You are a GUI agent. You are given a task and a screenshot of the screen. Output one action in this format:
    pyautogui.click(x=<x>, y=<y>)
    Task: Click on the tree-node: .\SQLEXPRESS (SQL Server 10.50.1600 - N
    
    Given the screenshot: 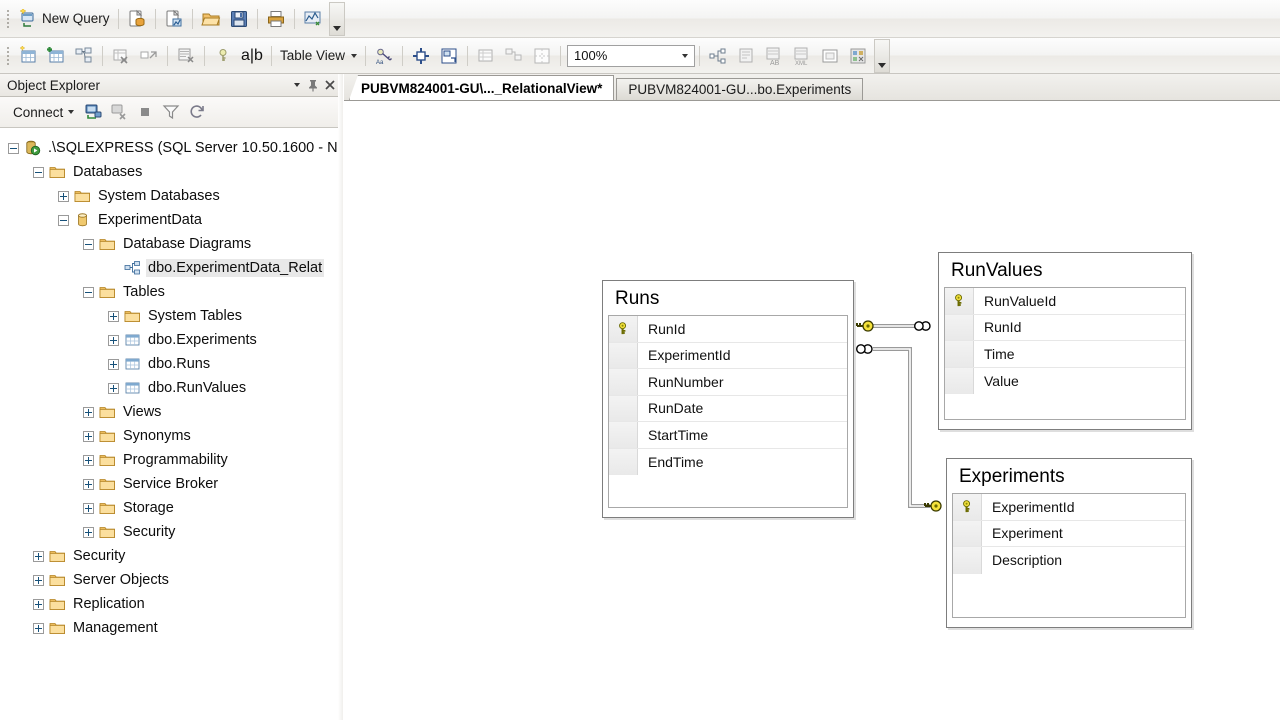 What is the action you would take?
    pyautogui.click(x=171, y=148)
    